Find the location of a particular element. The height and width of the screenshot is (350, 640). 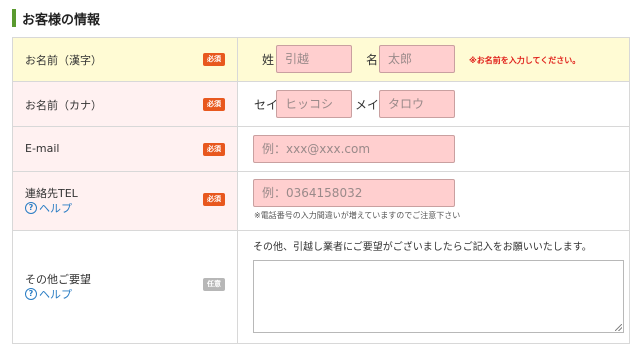

section-header: お客様の情報 is located at coordinates (56, 18).